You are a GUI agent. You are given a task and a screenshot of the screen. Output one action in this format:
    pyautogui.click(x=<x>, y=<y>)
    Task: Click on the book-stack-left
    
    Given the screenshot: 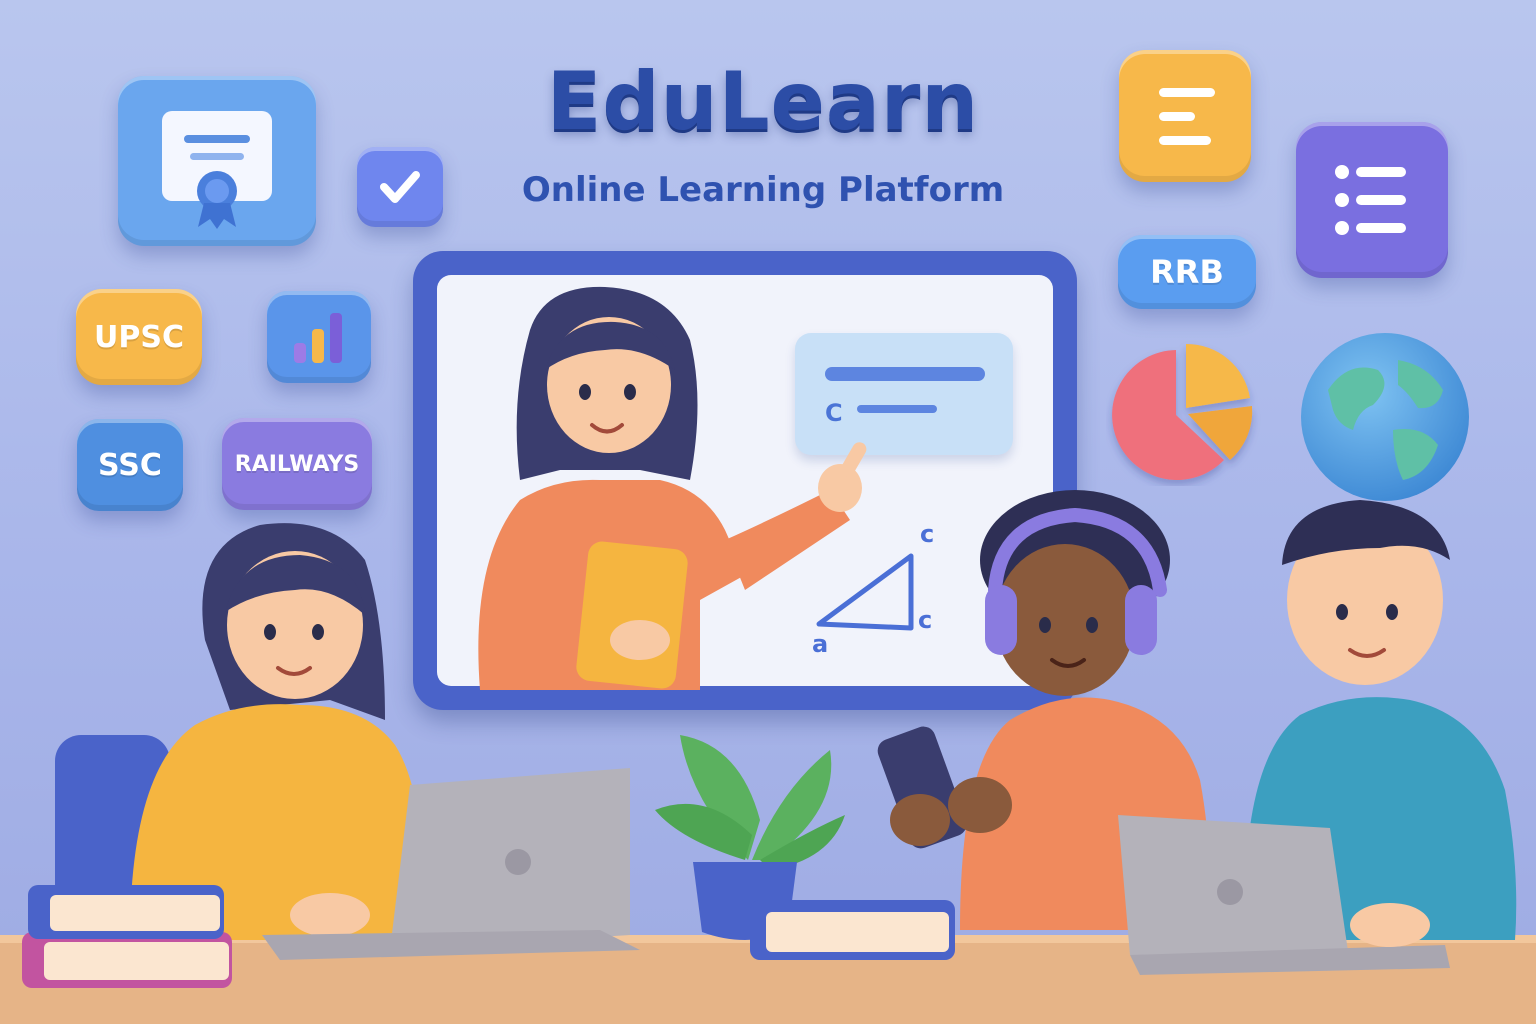 What is the action you would take?
    pyautogui.click(x=127, y=936)
    